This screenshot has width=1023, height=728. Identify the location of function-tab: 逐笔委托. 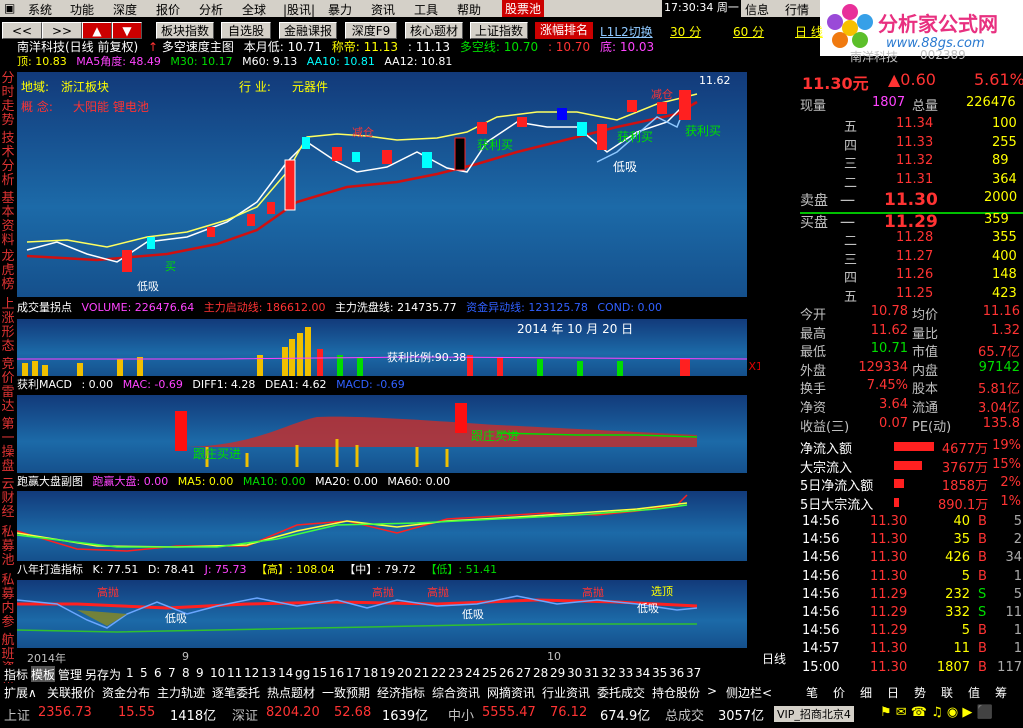
(236, 692).